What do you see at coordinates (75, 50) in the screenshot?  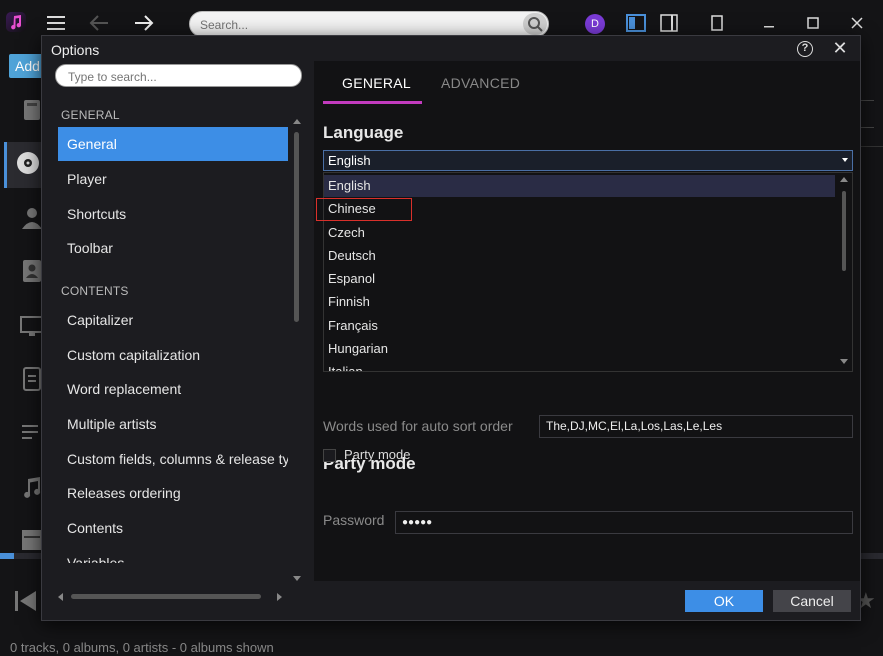 I see `dialog-title: Options` at bounding box center [75, 50].